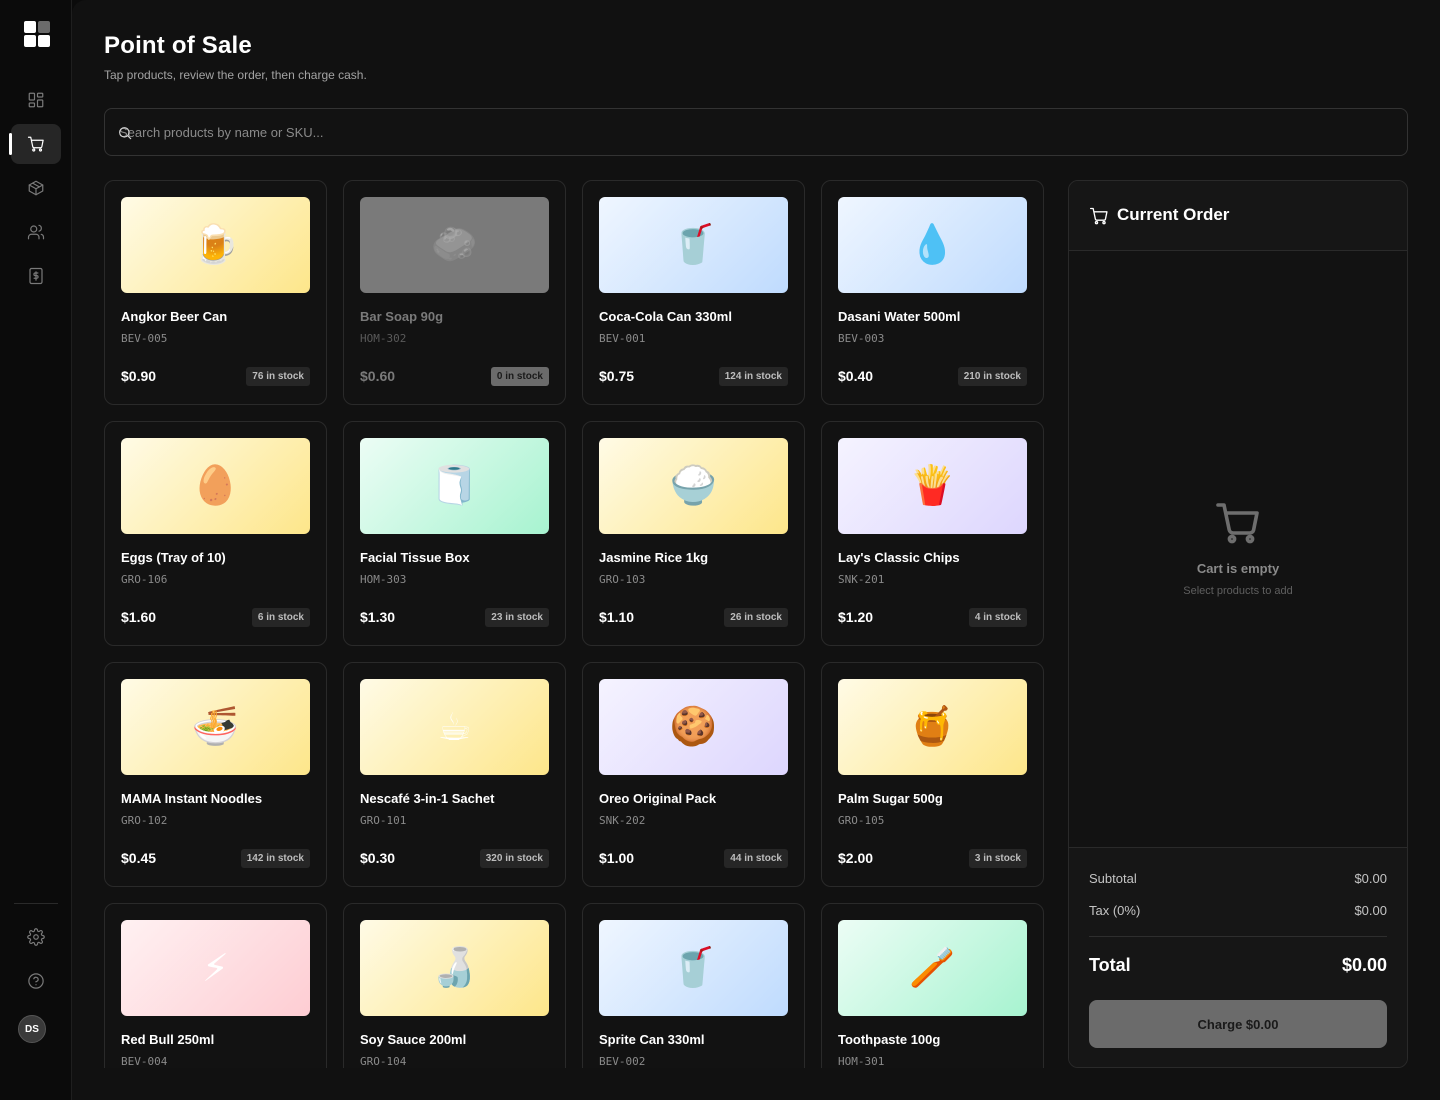 This screenshot has height=1100, width=1440. I want to click on product-name: Sprite Can 330ml, so click(652, 1039).